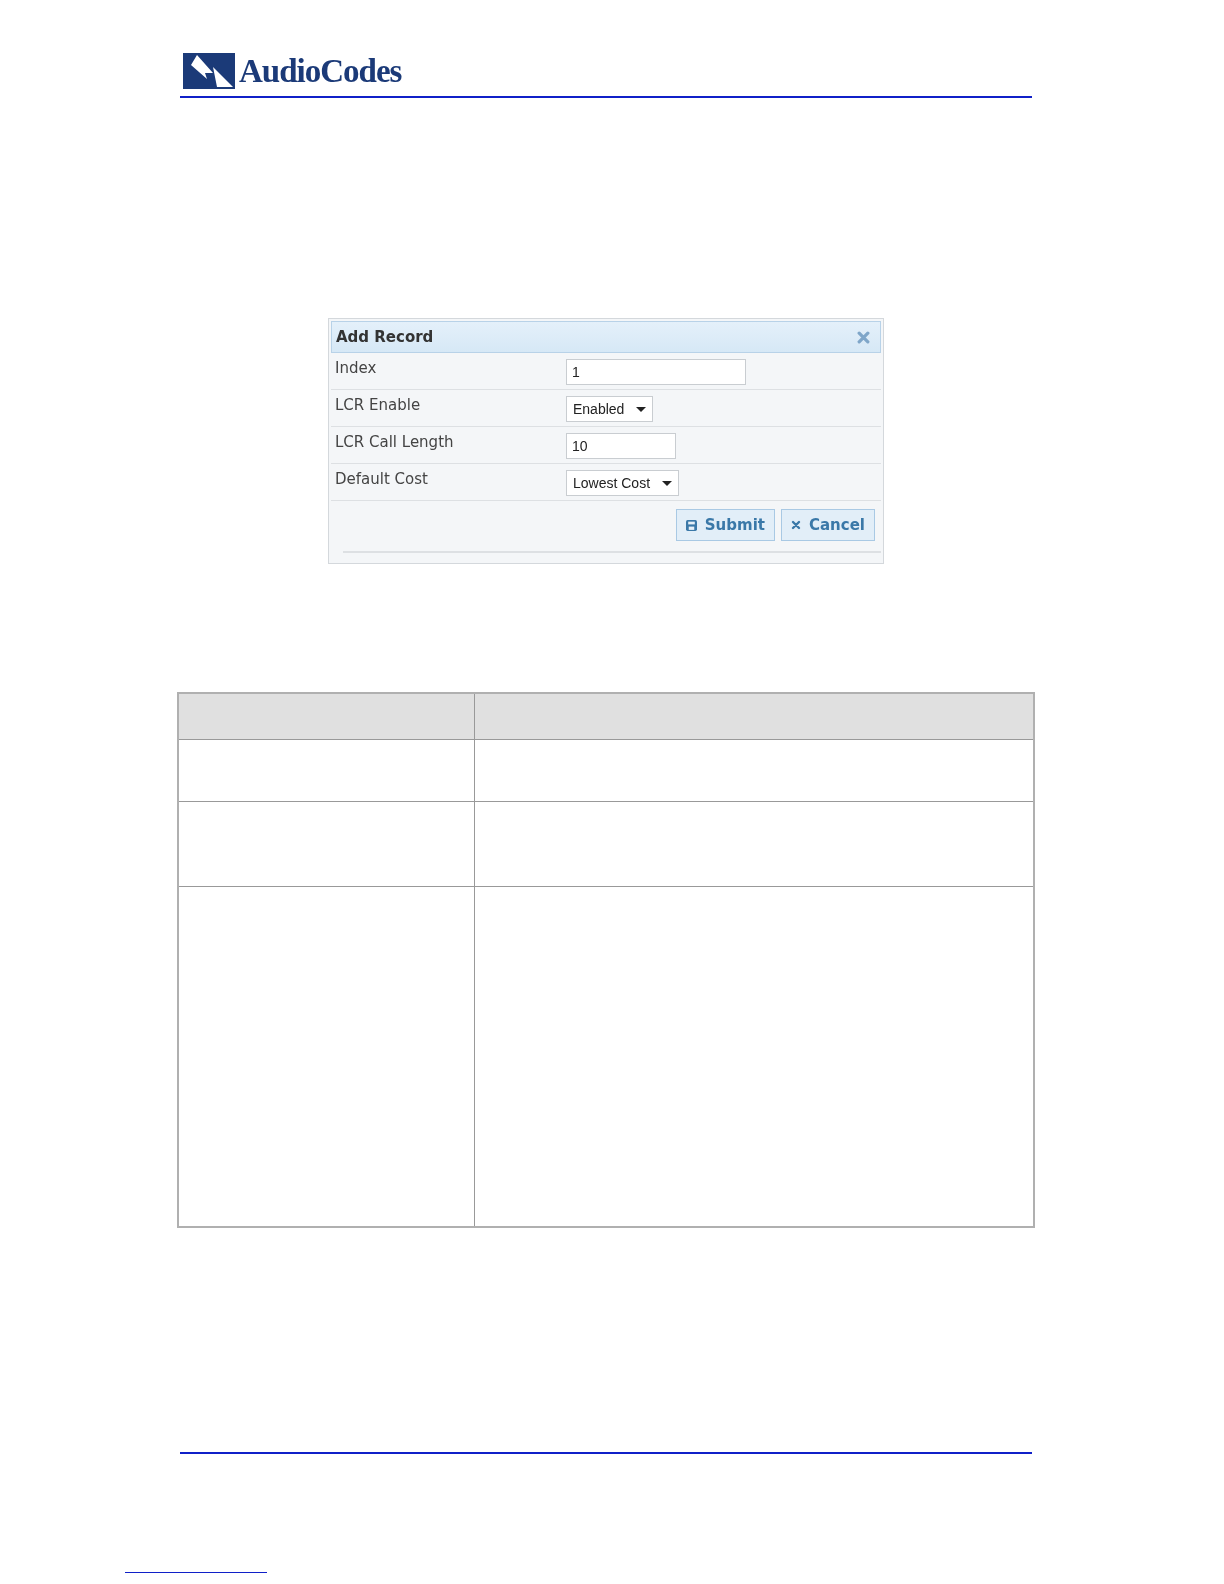 The width and height of the screenshot is (1224, 1584). I want to click on input-field: 1, so click(656, 372).